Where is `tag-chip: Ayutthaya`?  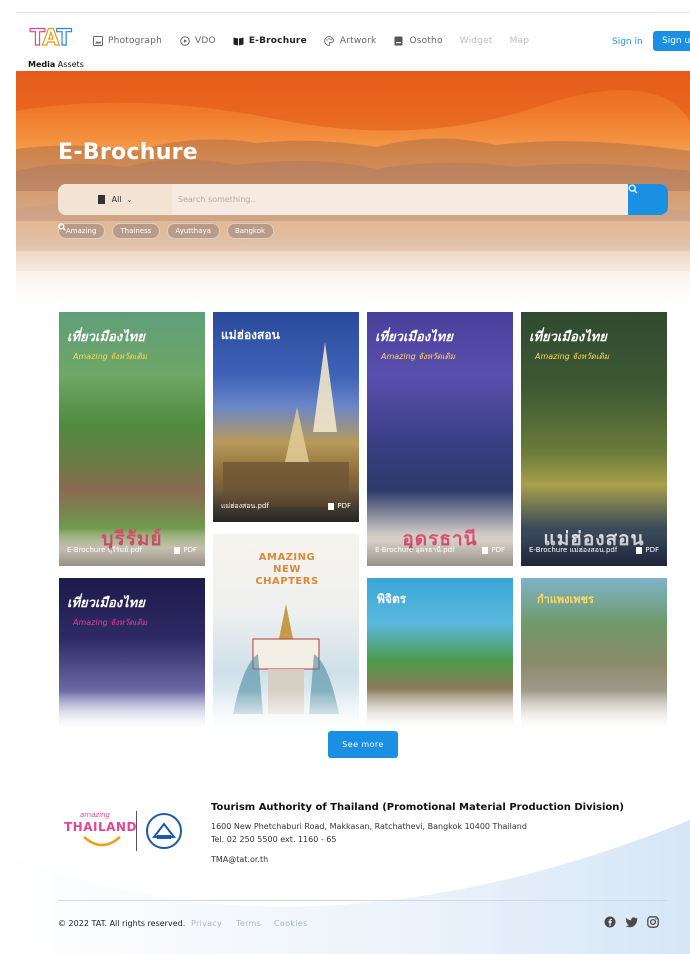
tag-chip: Ayutthaya is located at coordinates (139, 231).